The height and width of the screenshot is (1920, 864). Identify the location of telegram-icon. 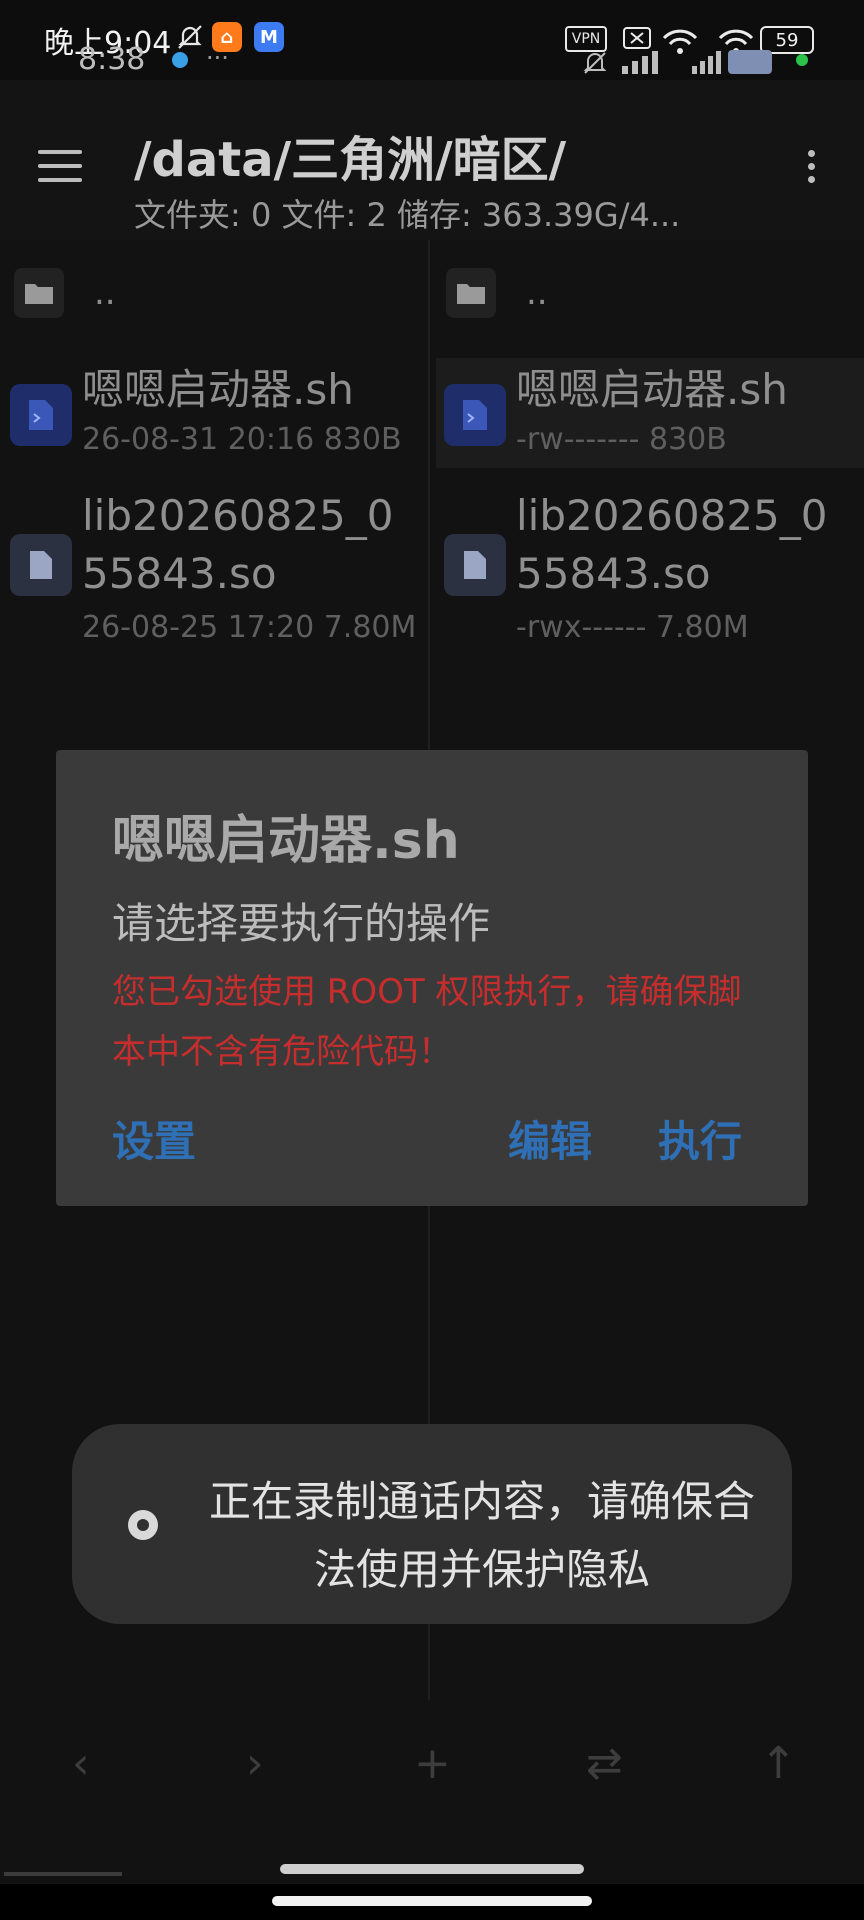
(180, 60).